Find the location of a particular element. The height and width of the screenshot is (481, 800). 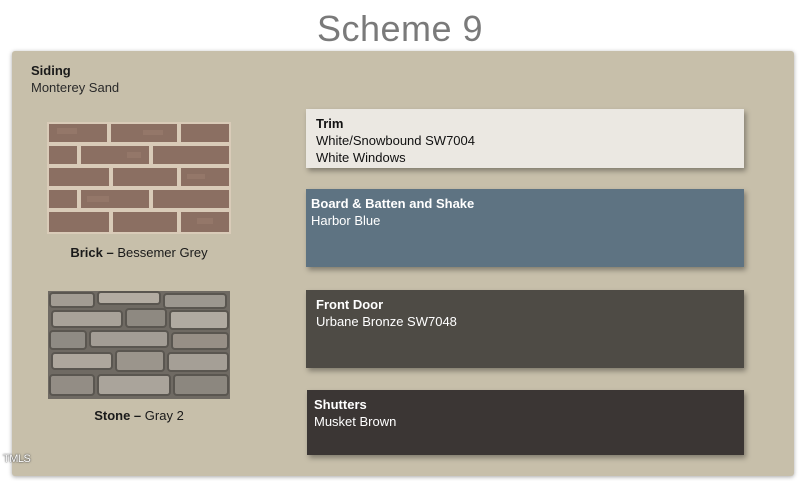

stone-label: Stone – is located at coordinates (118, 415).